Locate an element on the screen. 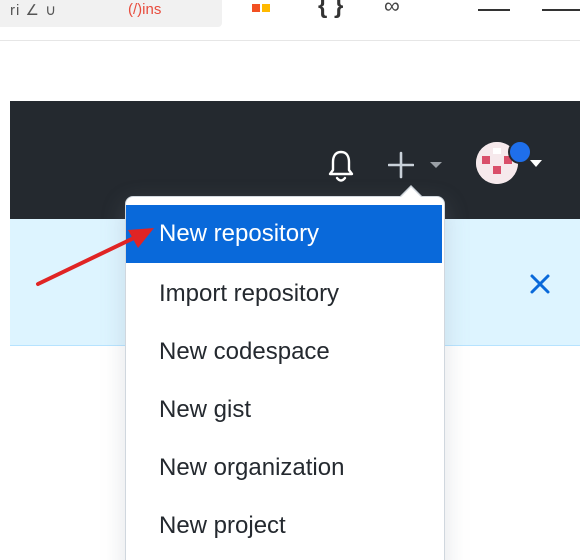 The image size is (580, 560). close-icon is located at coordinates (540, 284).